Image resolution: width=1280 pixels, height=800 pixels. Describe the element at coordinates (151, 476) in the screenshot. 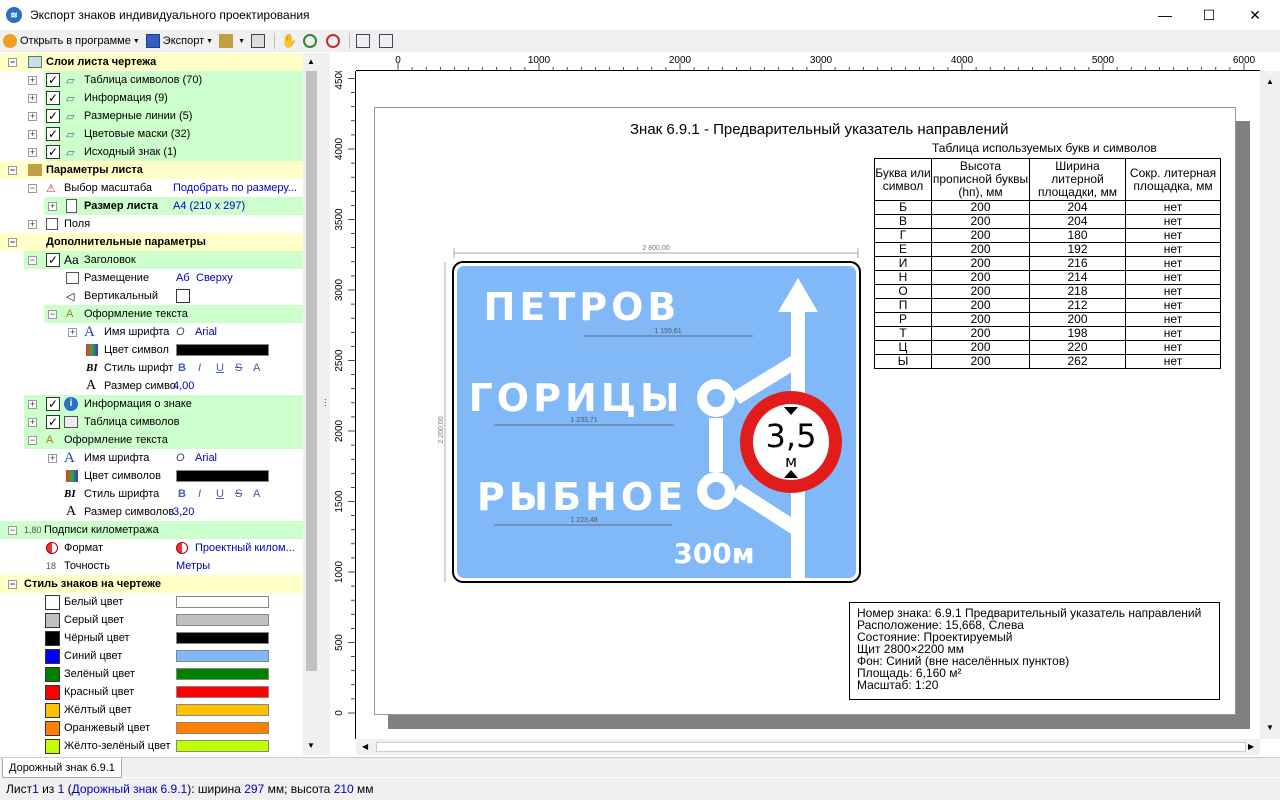

I see `symbol-color-row: Цвет символов` at that location.